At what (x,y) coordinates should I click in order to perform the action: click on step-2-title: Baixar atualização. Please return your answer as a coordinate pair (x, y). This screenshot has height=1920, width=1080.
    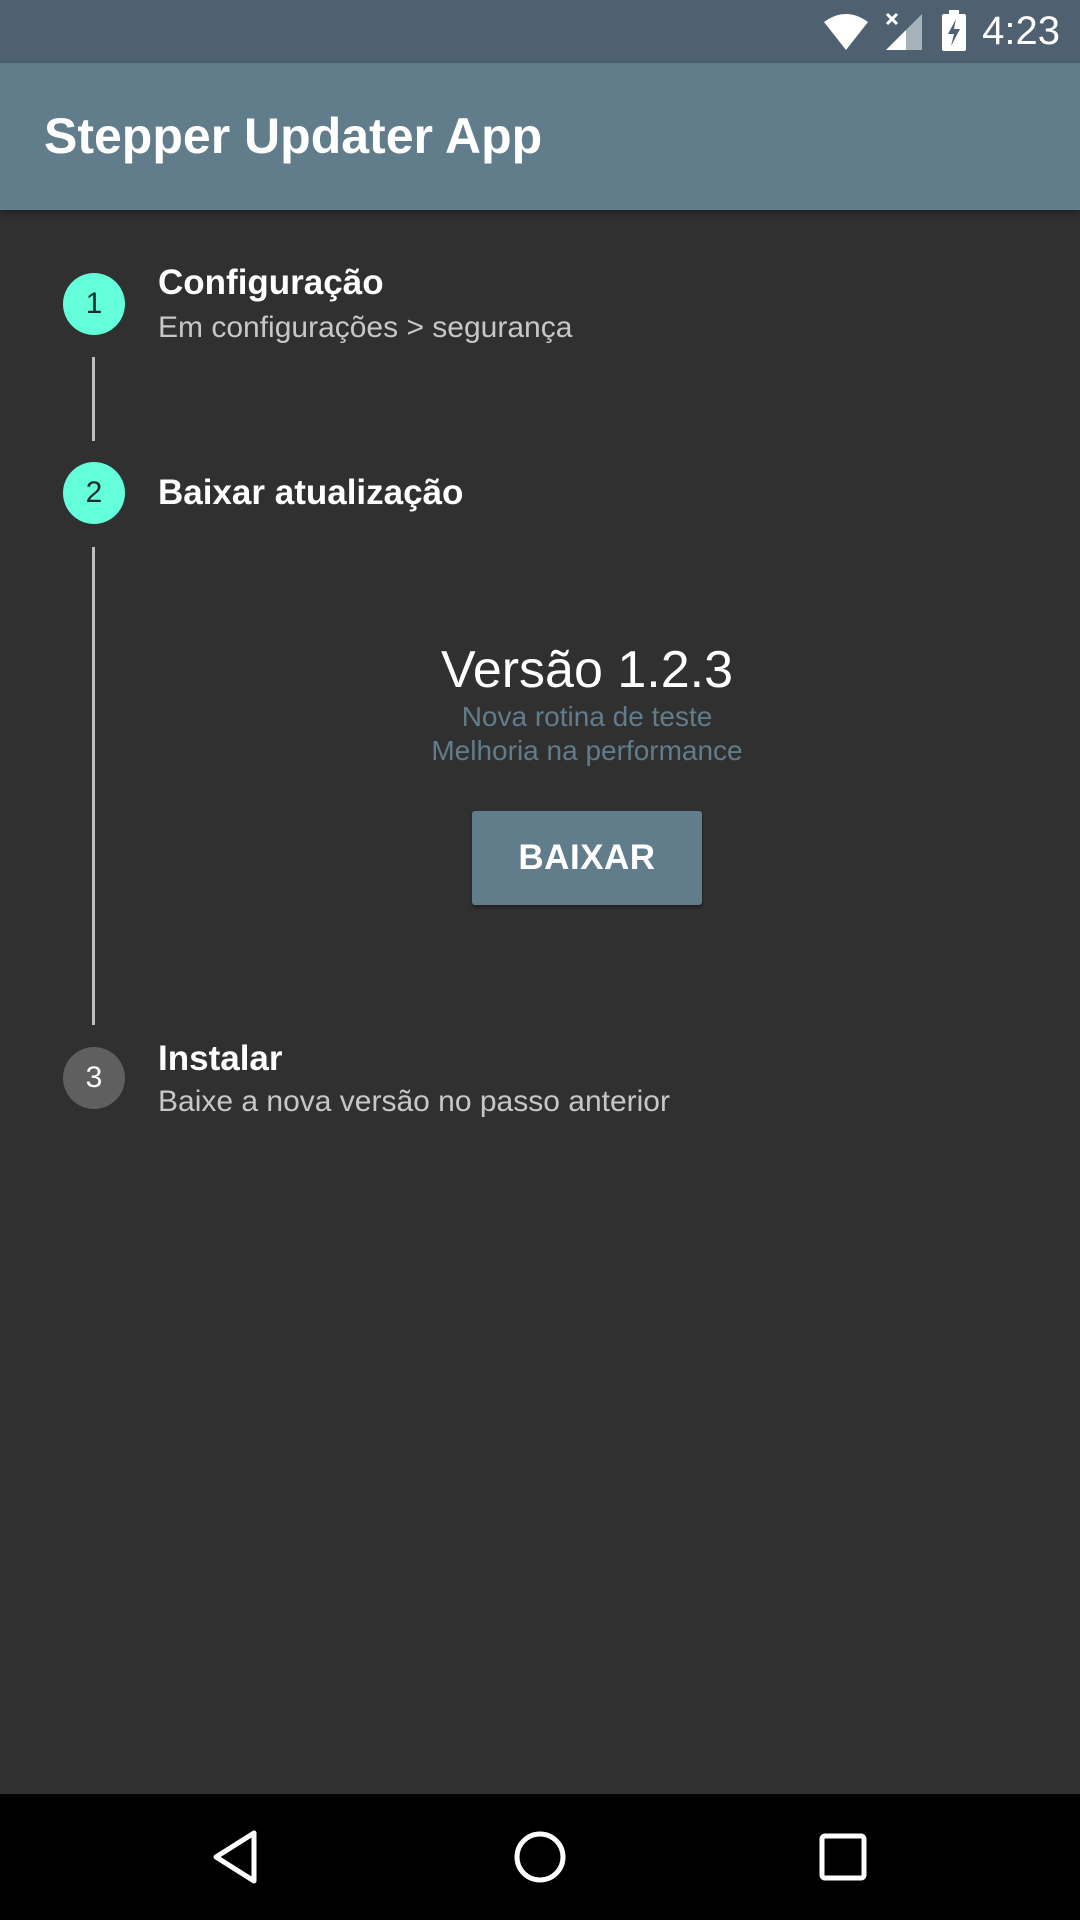
    Looking at the image, I should click on (310, 493).